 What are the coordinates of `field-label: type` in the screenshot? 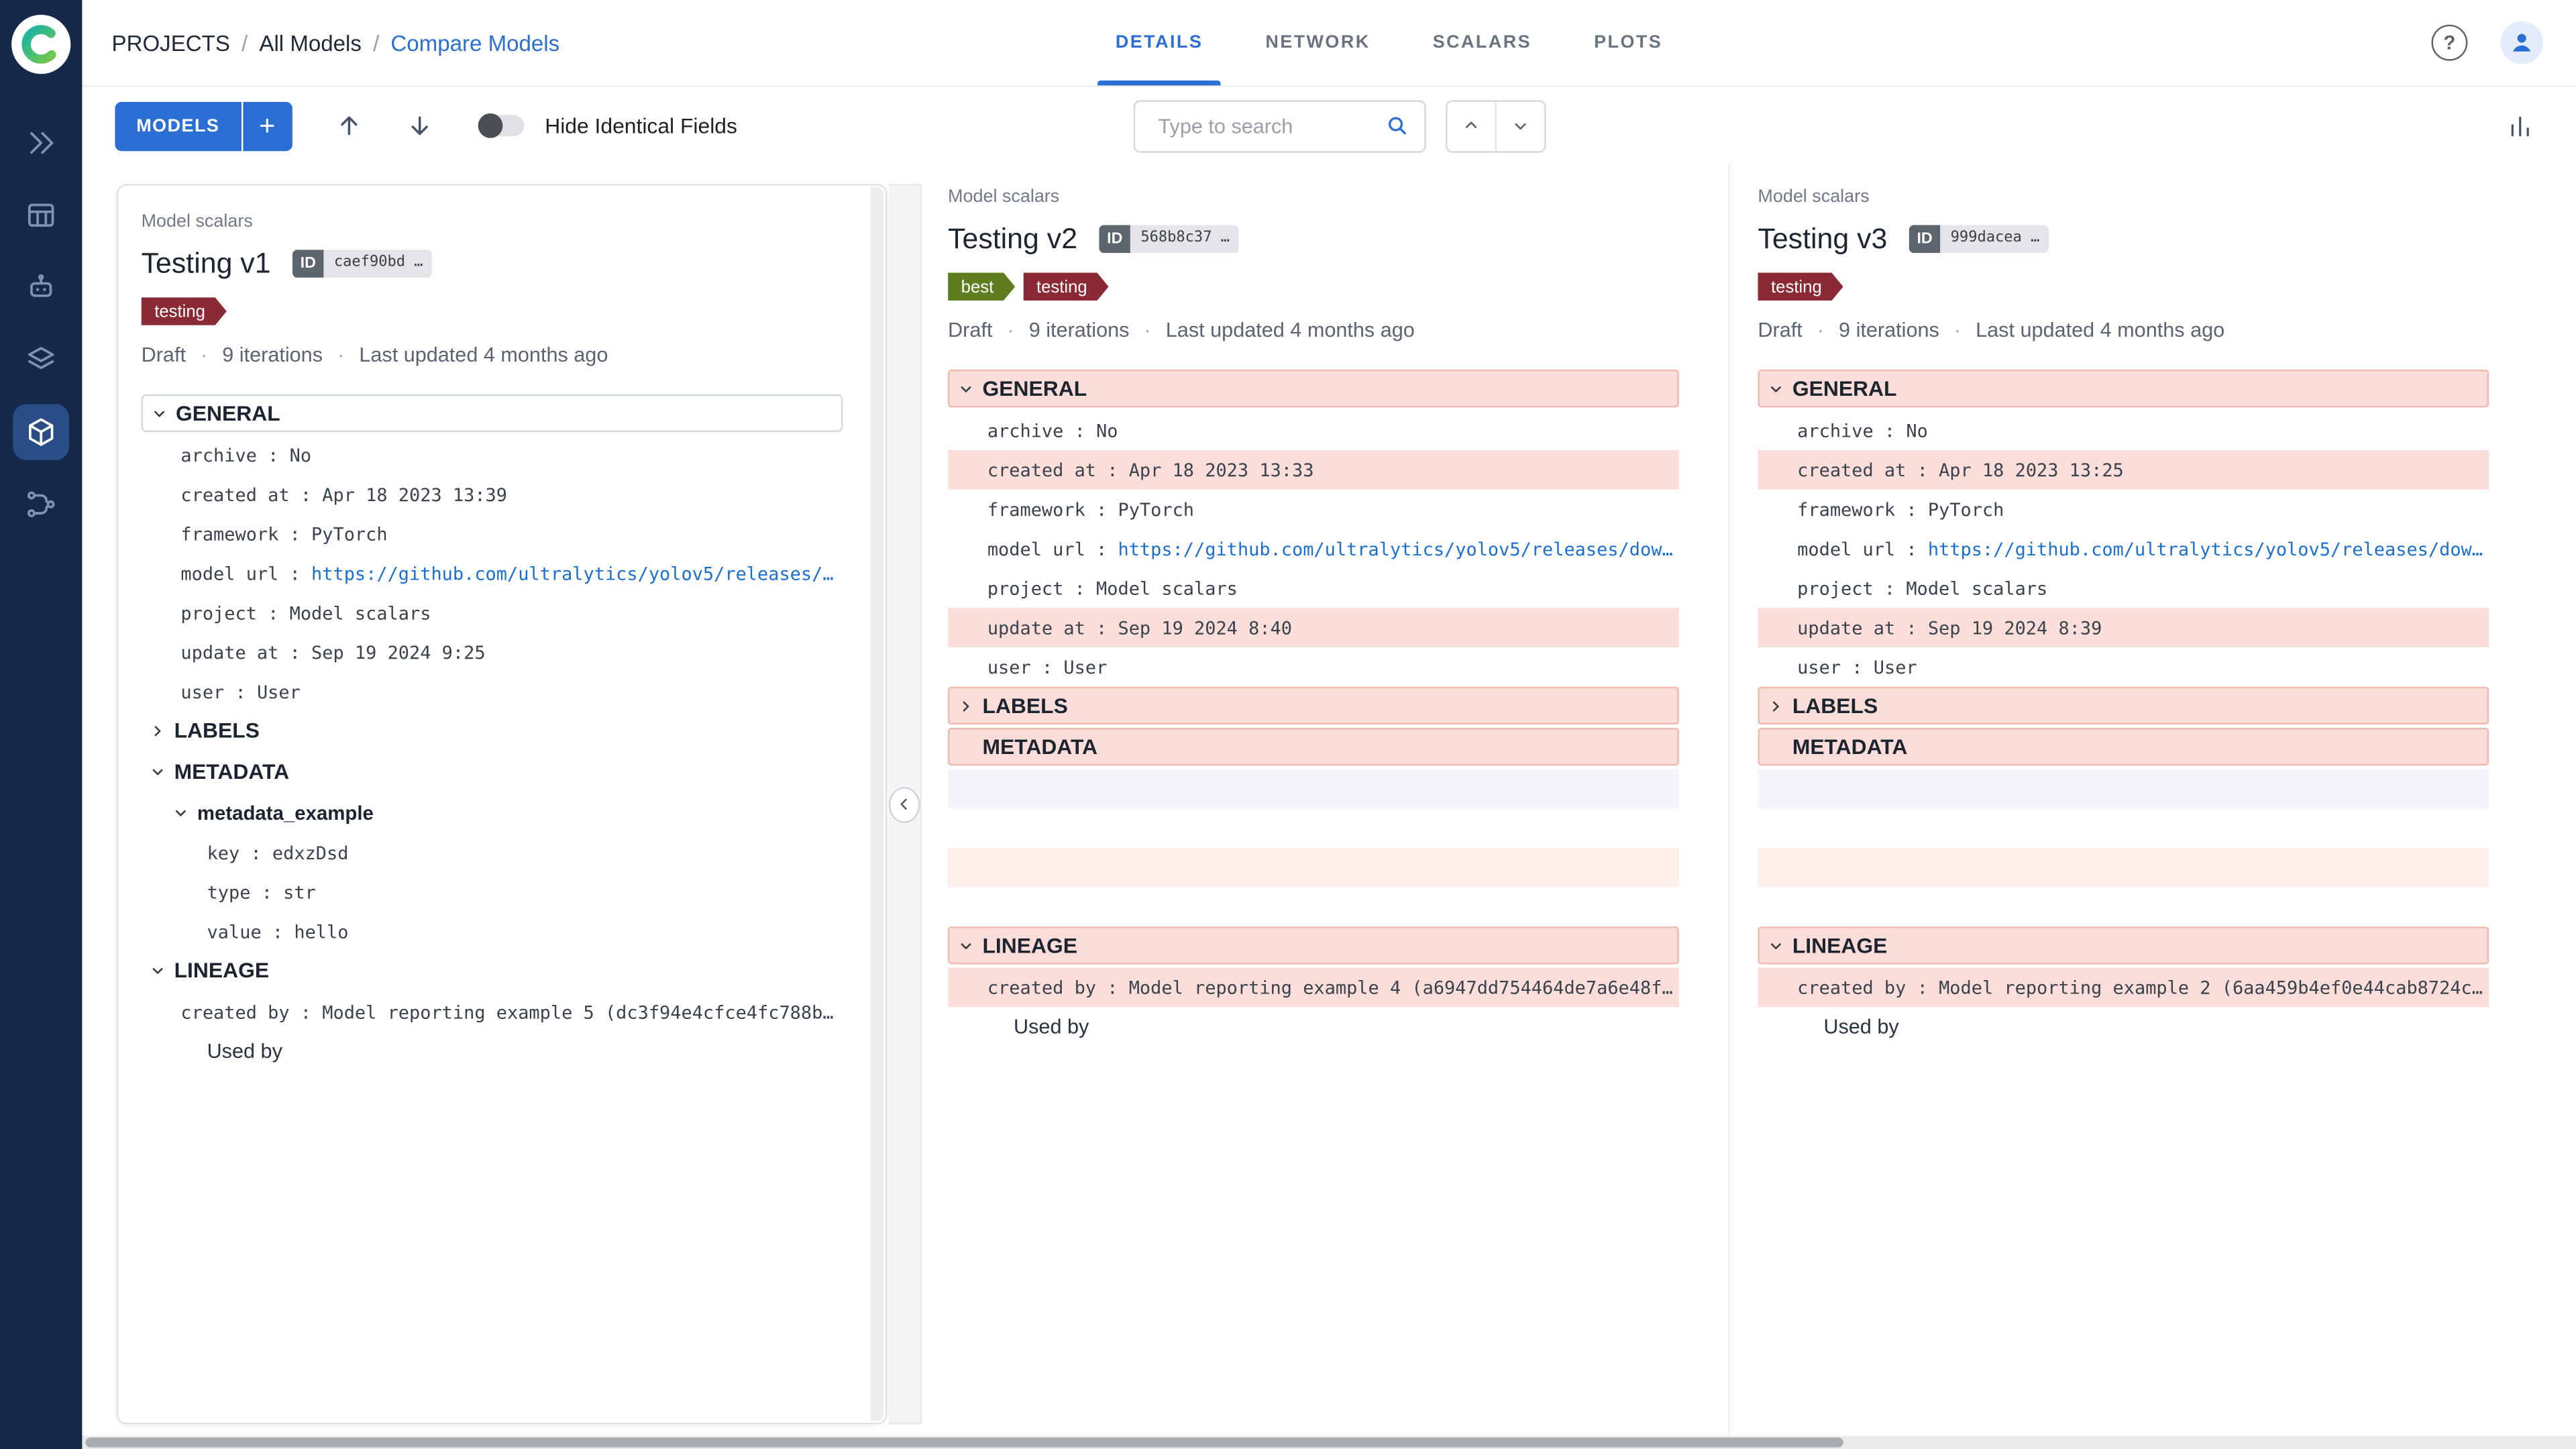 It's located at (229, 892).